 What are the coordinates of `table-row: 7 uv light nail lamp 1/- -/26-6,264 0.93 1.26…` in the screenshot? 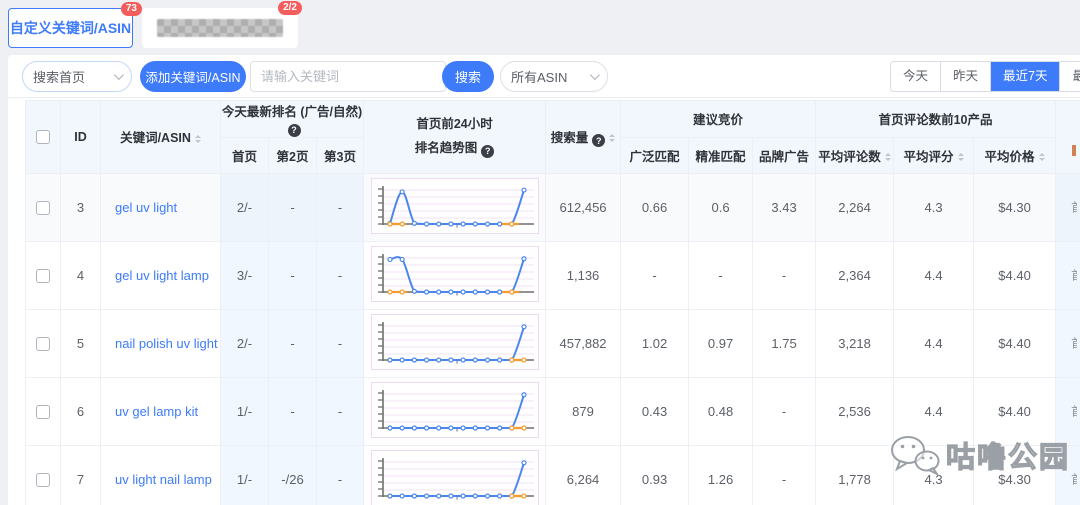 It's located at (552, 474).